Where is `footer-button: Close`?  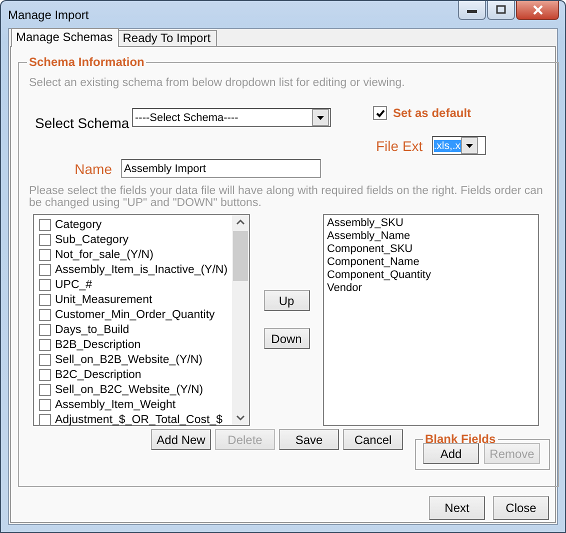 footer-button: Close is located at coordinates (521, 508).